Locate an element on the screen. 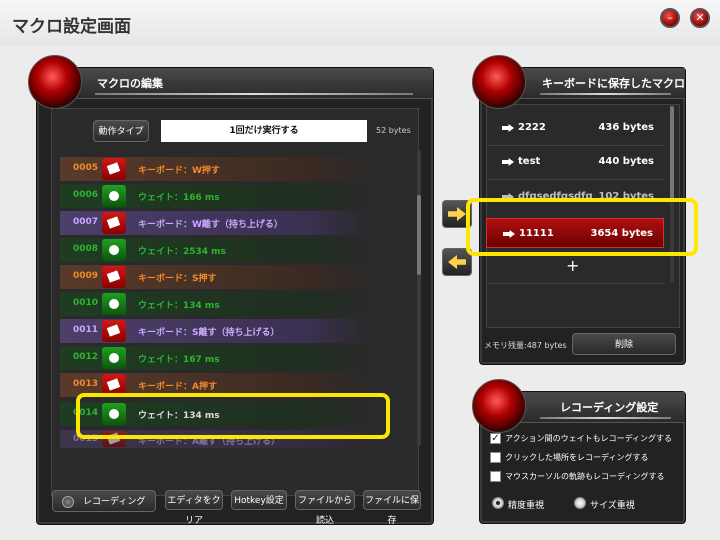 The height and width of the screenshot is (540, 720). row-text: キーボード：S押す is located at coordinates (177, 279).